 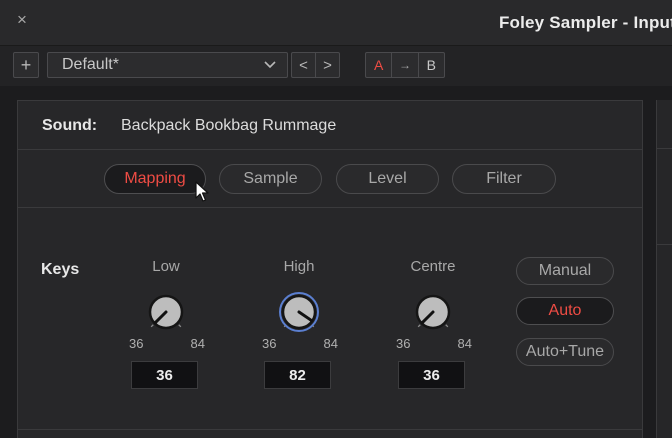 What do you see at coordinates (565, 352) in the screenshot?
I see `auto-tune-mode-button: Auto+Tune` at bounding box center [565, 352].